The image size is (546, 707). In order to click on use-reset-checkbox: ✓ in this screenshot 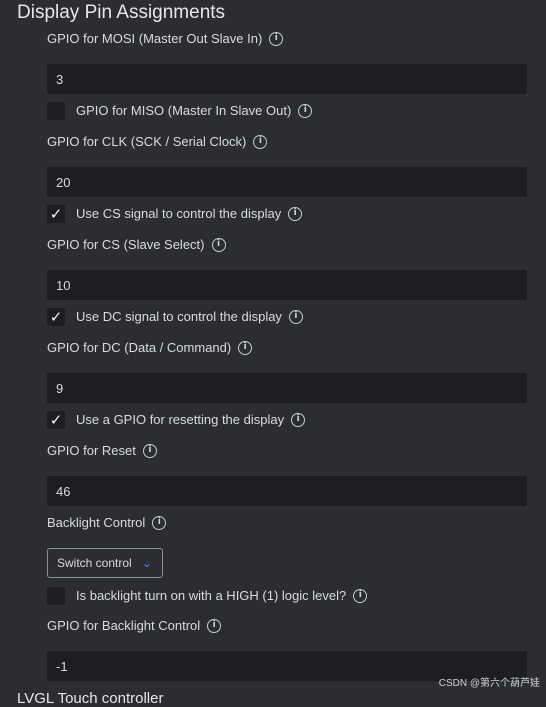, I will do `click(56, 420)`.